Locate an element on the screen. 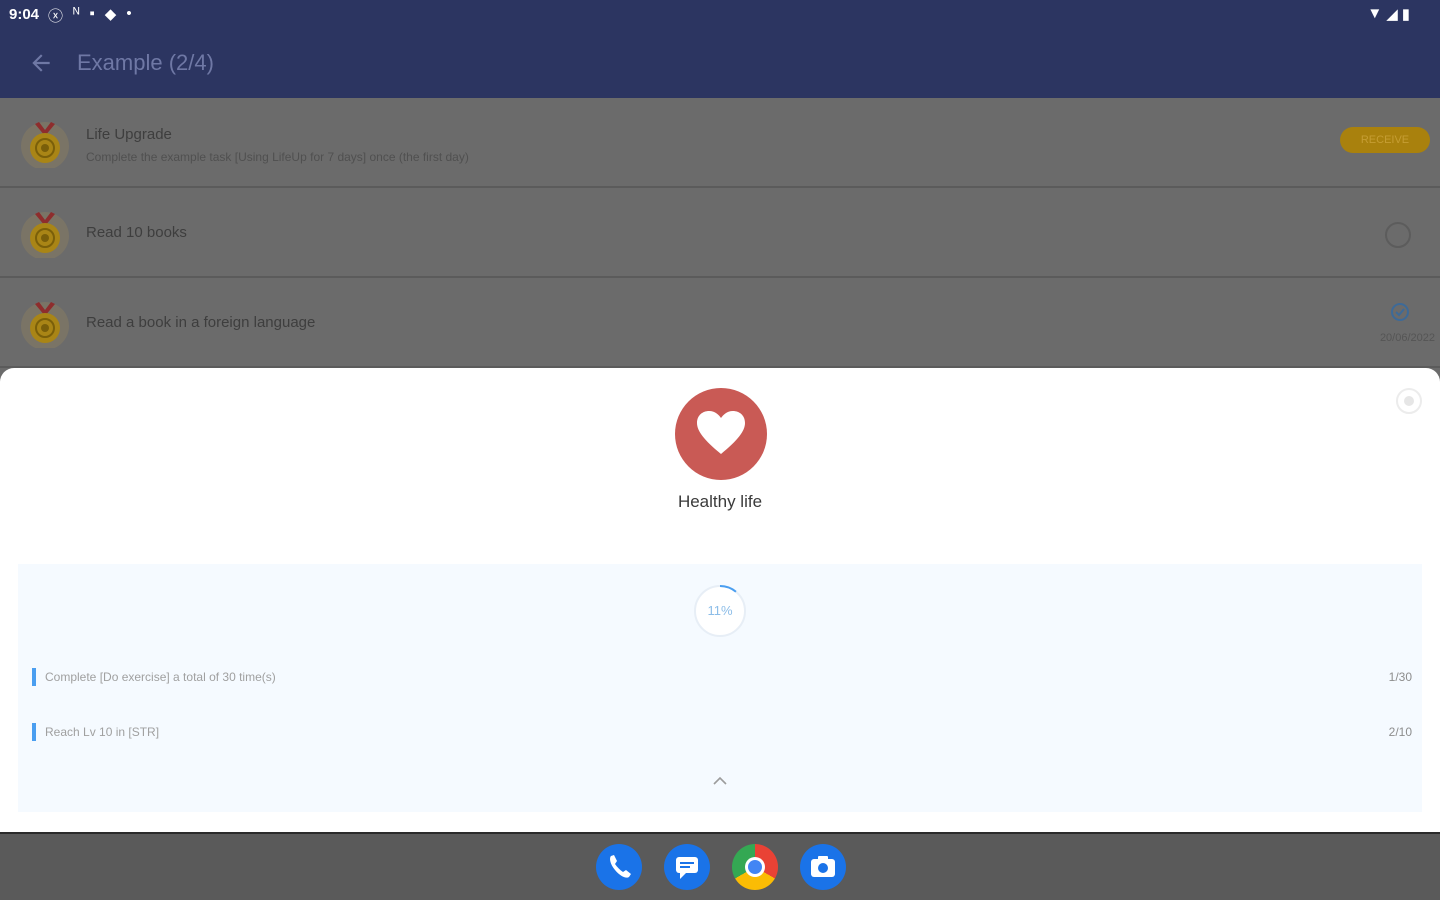 This screenshot has width=1440, height=900. achievement-name: Life Upgrade is located at coordinates (129, 134).